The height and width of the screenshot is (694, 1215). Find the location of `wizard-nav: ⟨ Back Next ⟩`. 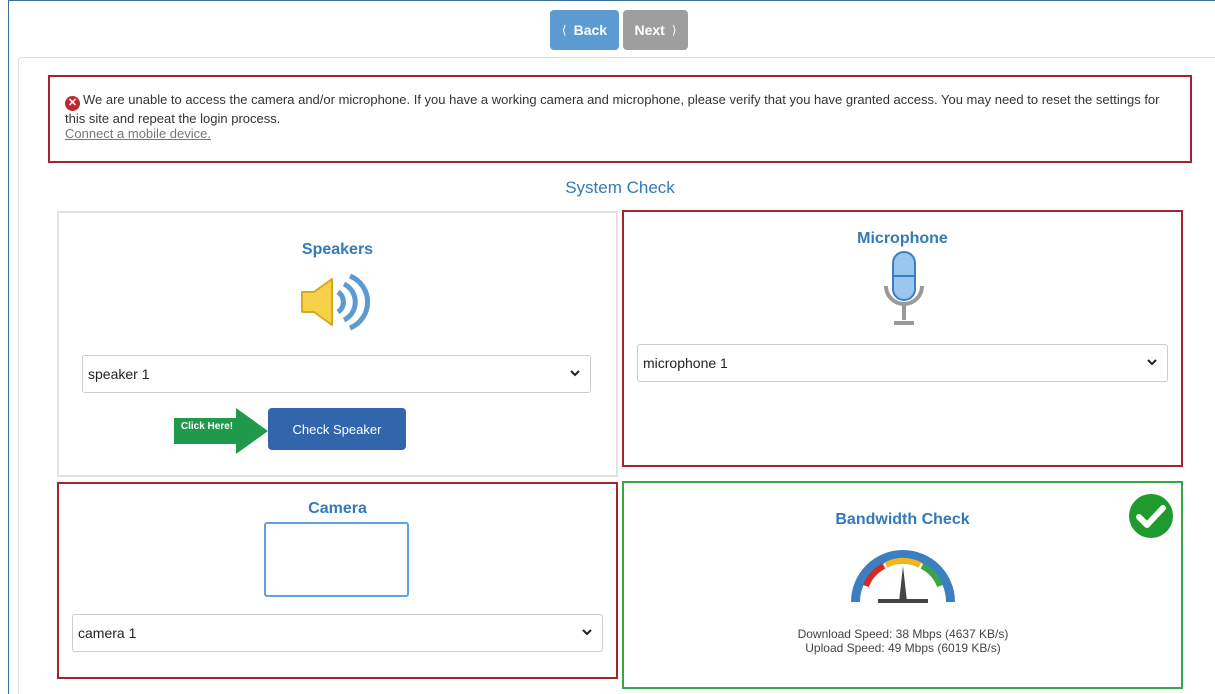

wizard-nav: ⟨ Back Next ⟩ is located at coordinates (619, 30).